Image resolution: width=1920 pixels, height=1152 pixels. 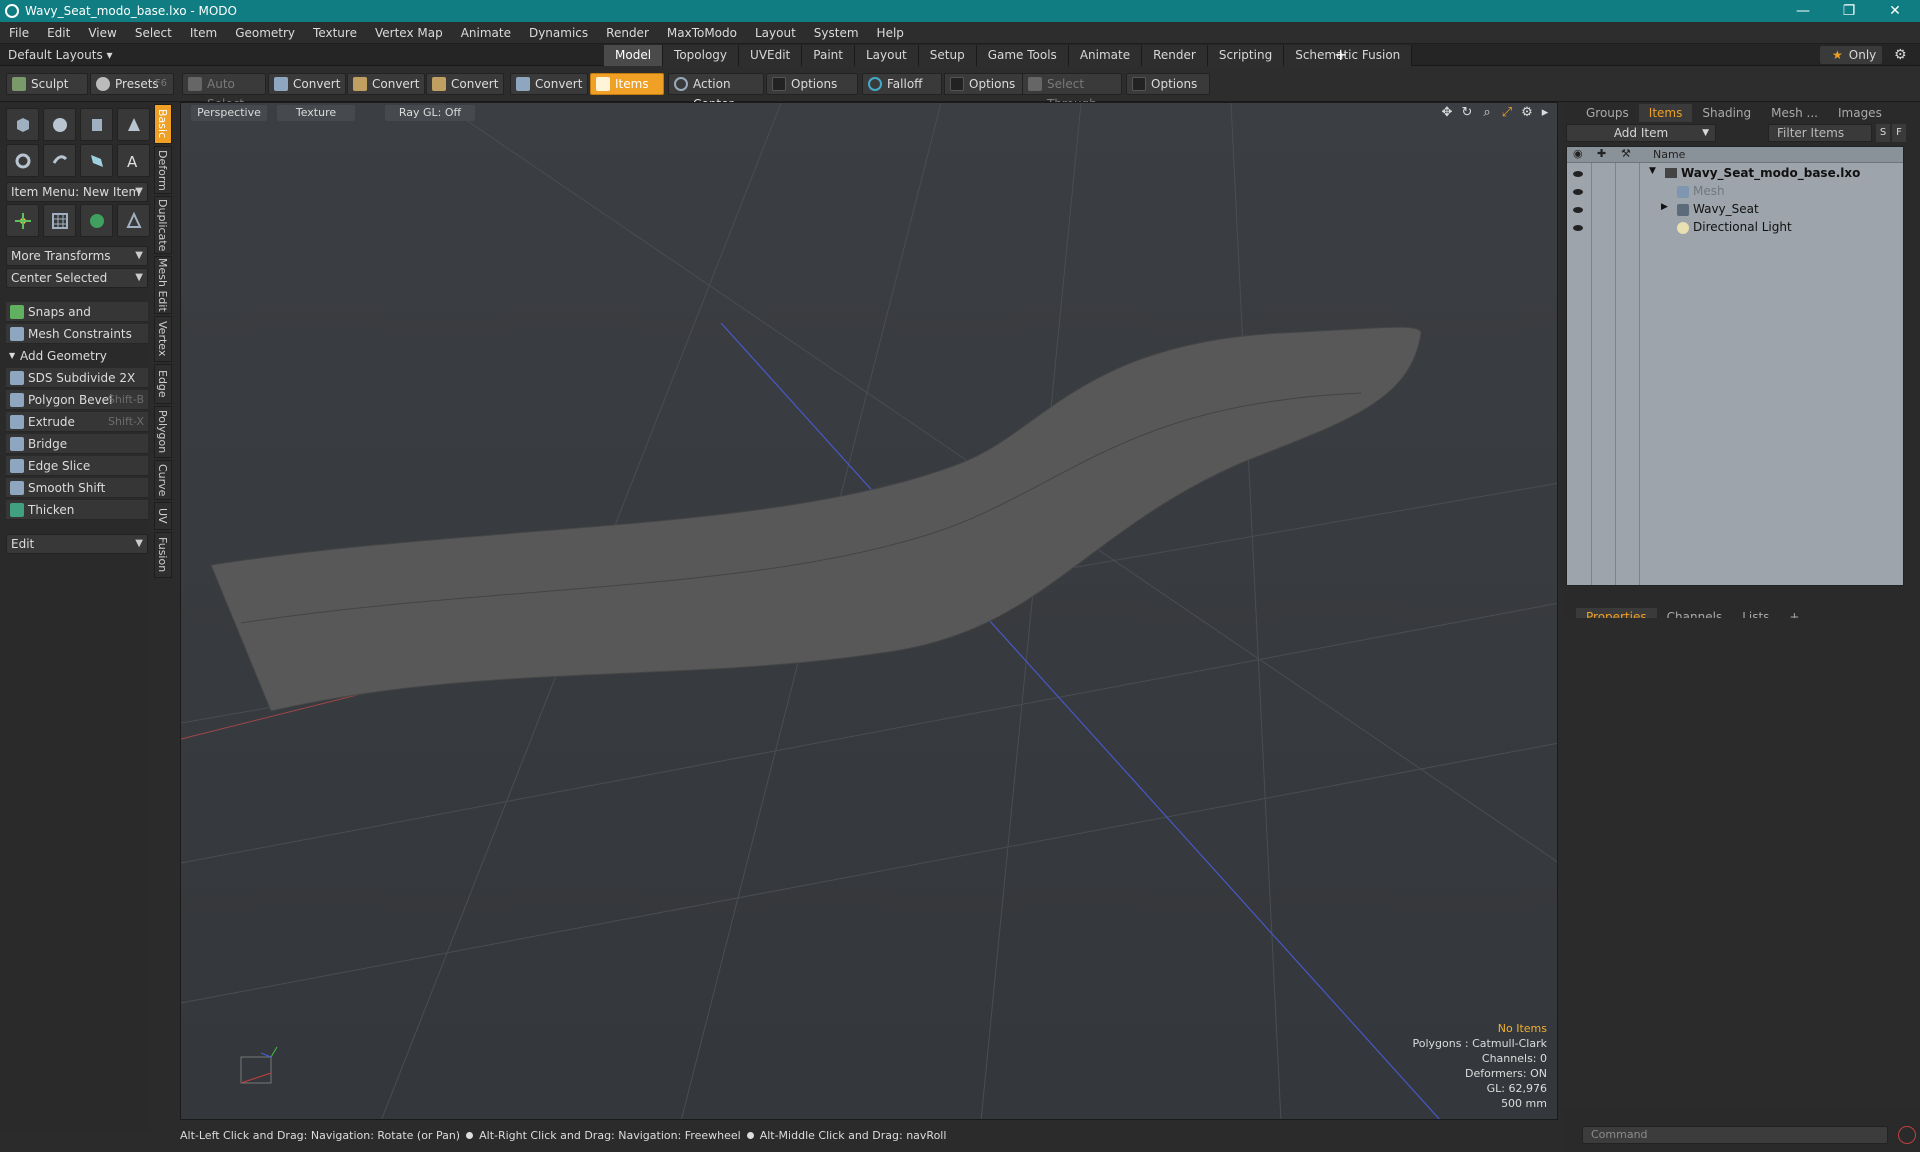 What do you see at coordinates (163, 225) in the screenshot?
I see `vtab-duplicate: Duplicate` at bounding box center [163, 225].